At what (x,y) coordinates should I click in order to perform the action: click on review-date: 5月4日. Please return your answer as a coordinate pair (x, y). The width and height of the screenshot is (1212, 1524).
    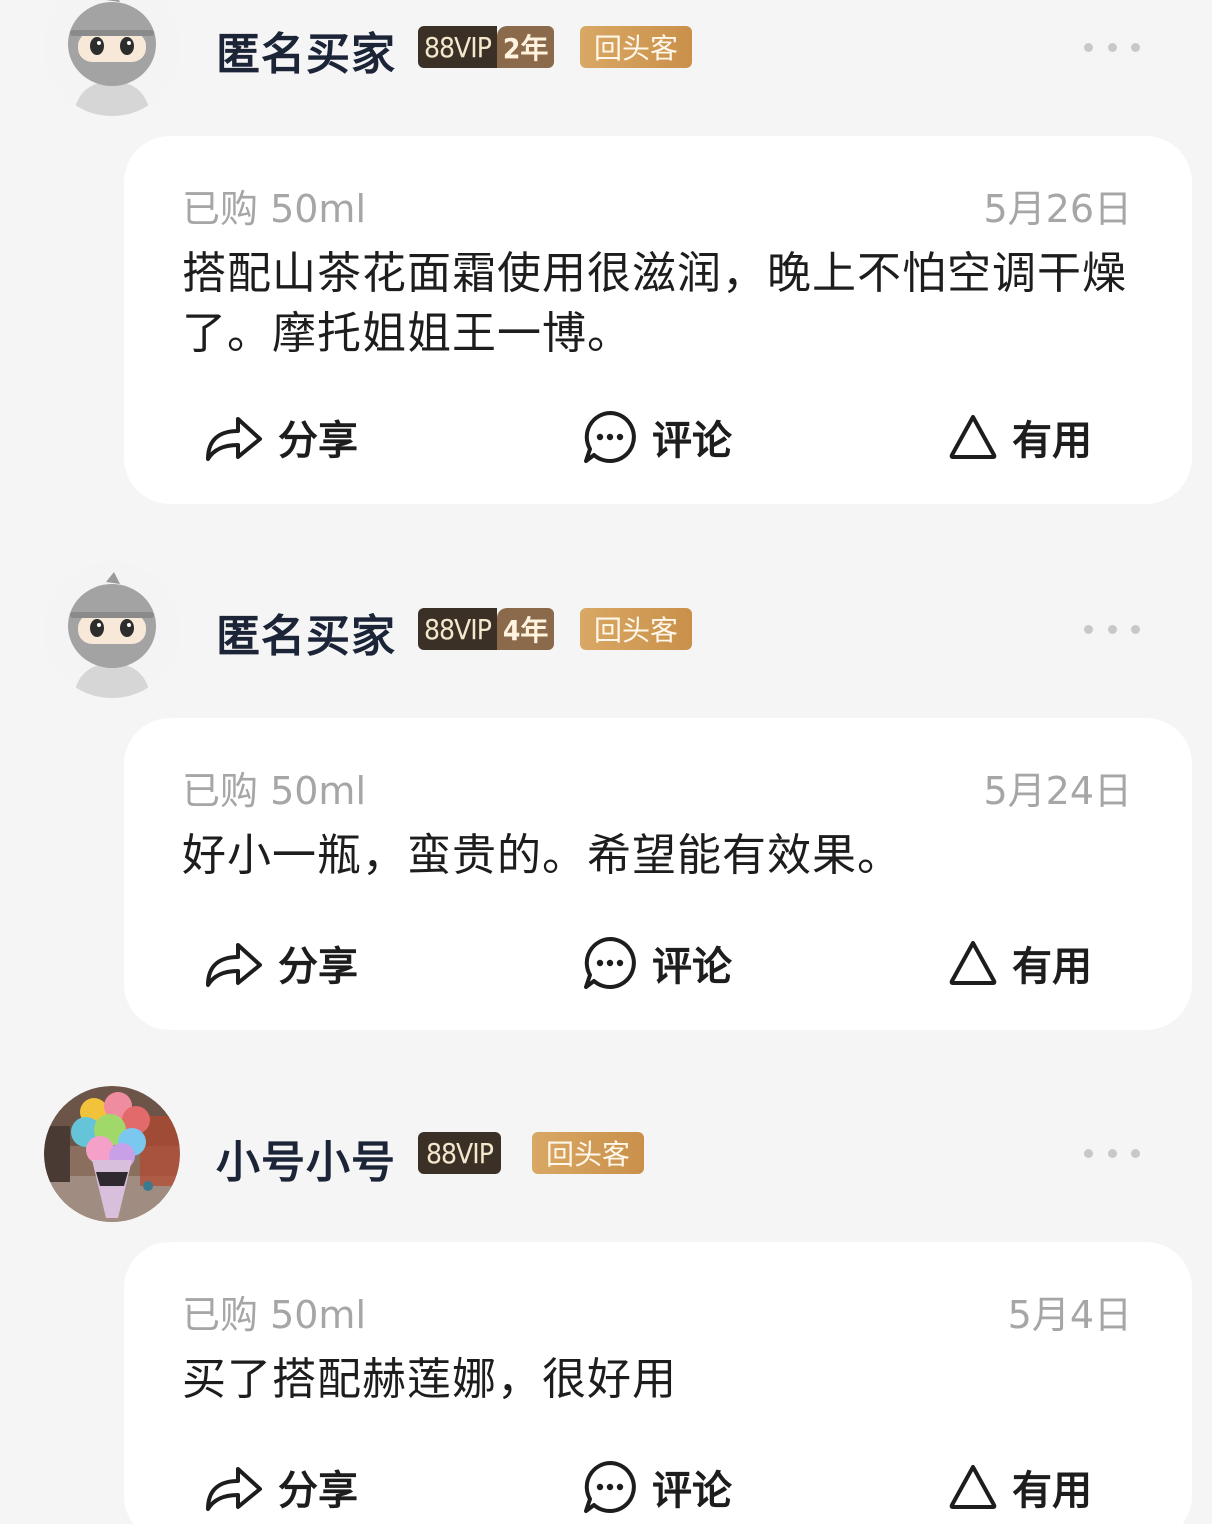
    Looking at the image, I should click on (1069, 1315).